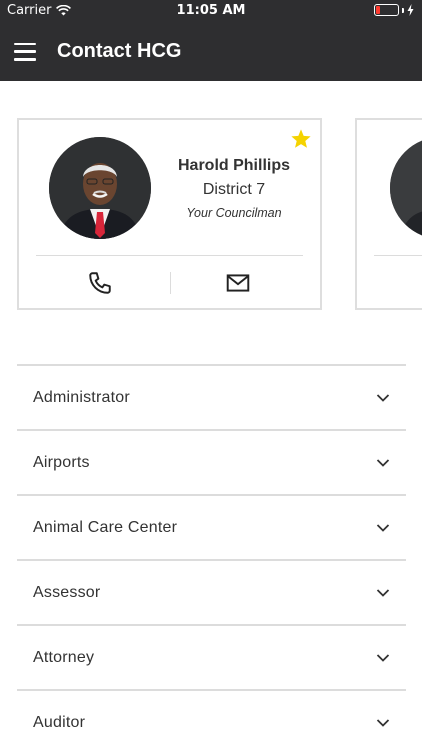  I want to click on card-actions, so click(169, 283).